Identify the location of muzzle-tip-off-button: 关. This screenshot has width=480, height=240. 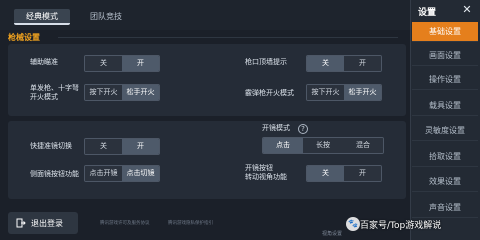
(325, 63).